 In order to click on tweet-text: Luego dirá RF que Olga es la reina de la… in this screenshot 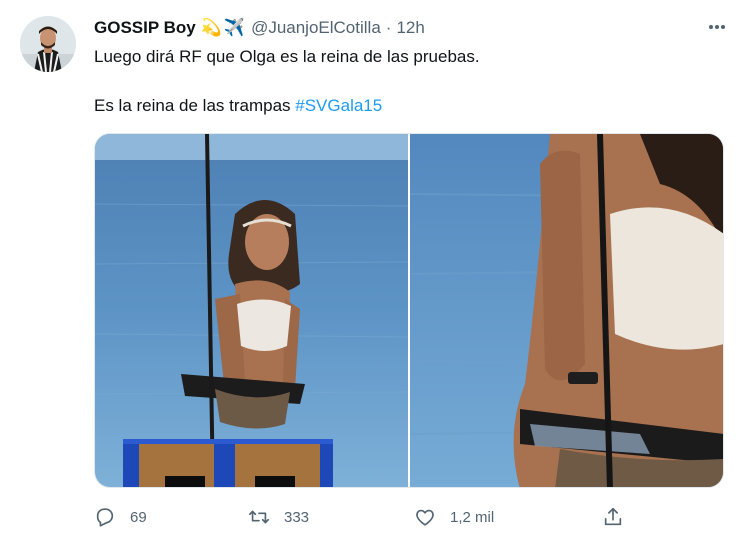, I will do `click(409, 81)`.